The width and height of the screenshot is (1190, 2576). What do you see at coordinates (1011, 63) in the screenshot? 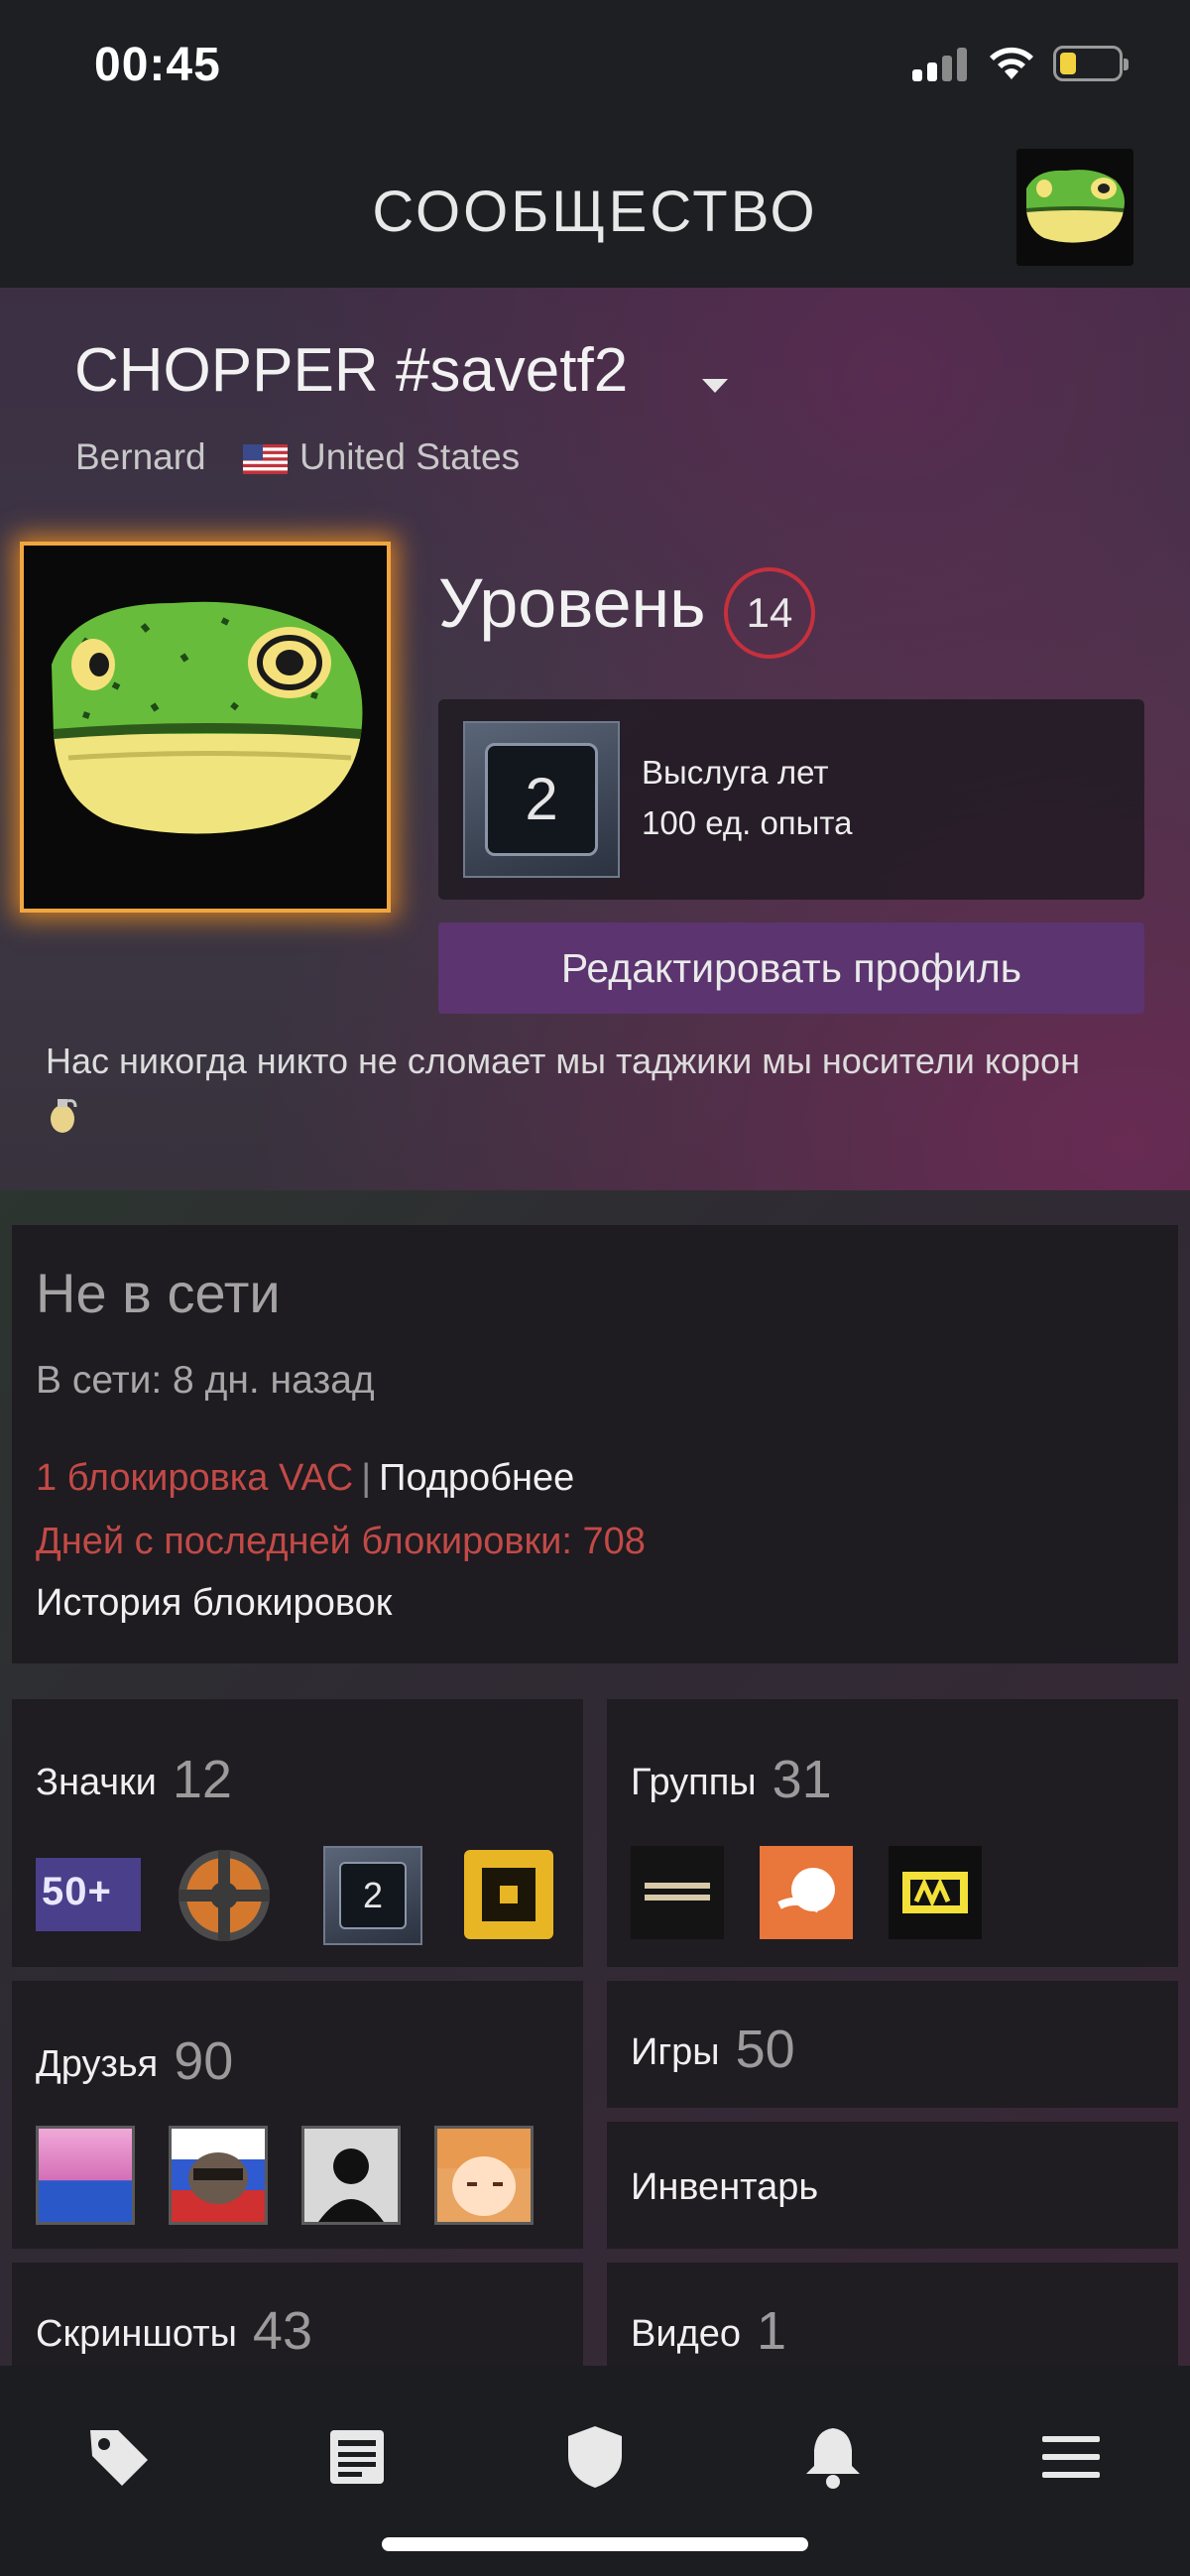
I see `wifi-icon` at bounding box center [1011, 63].